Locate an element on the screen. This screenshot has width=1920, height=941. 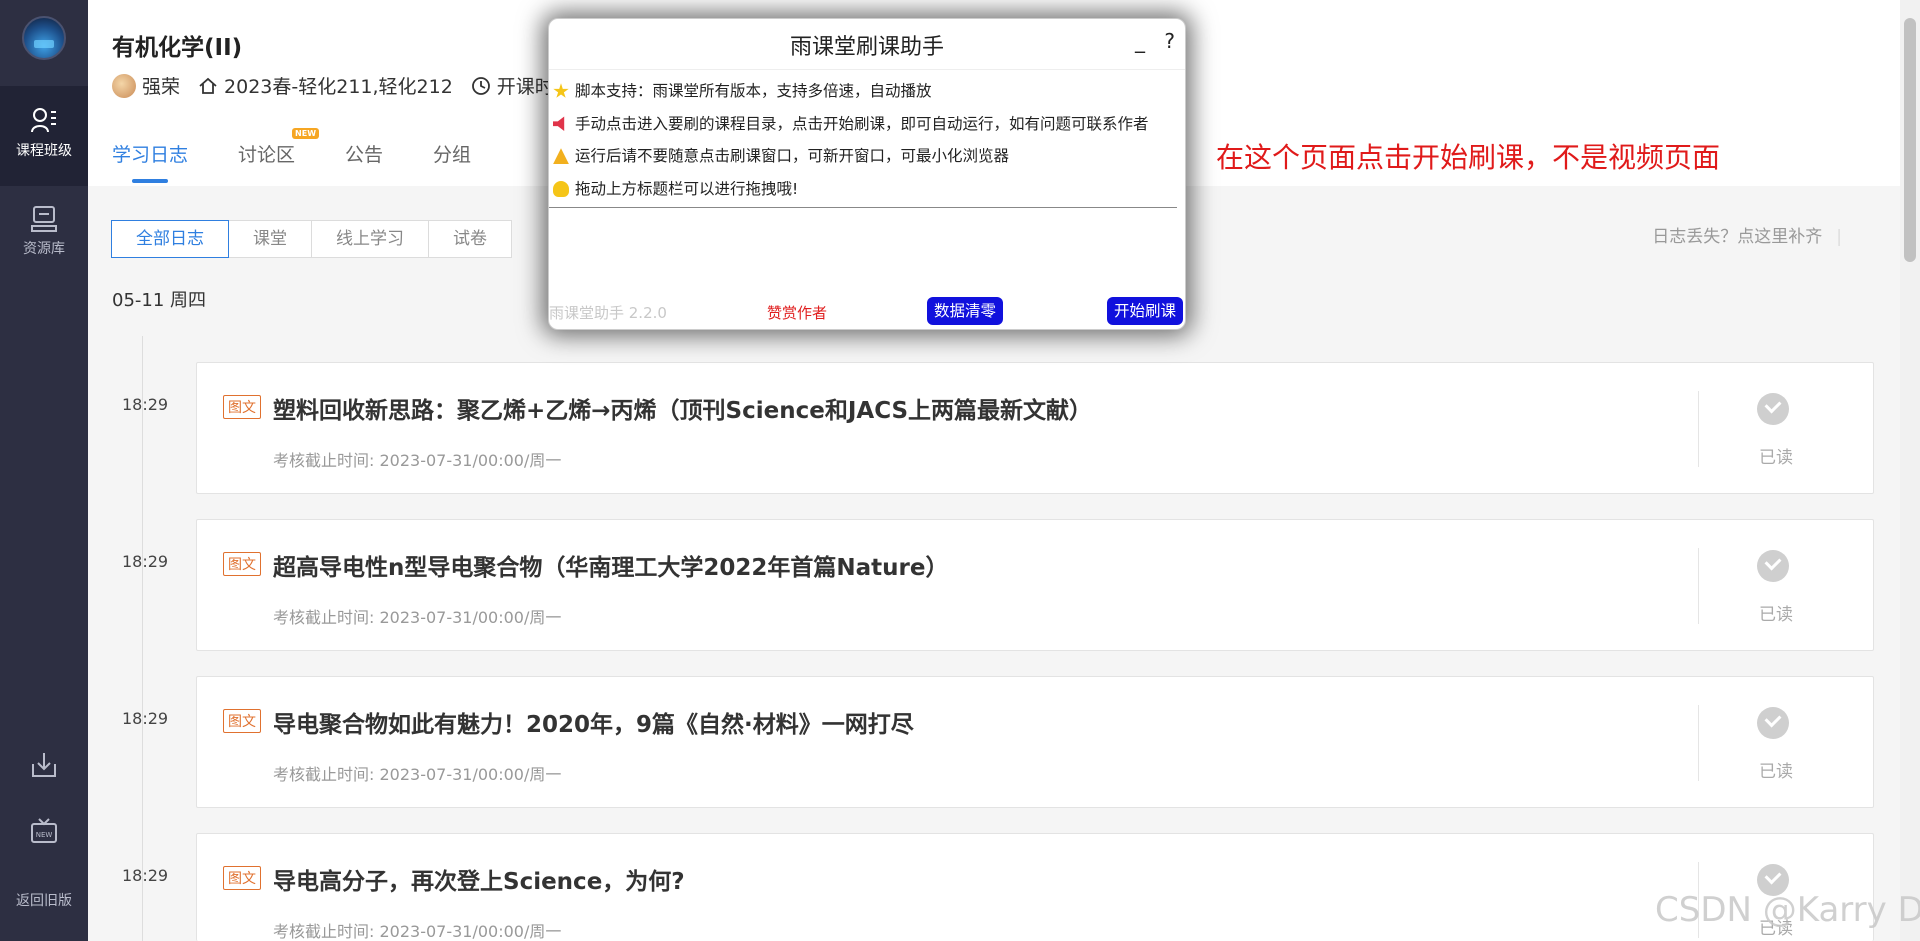
teacher: 强荣 is located at coordinates (146, 85).